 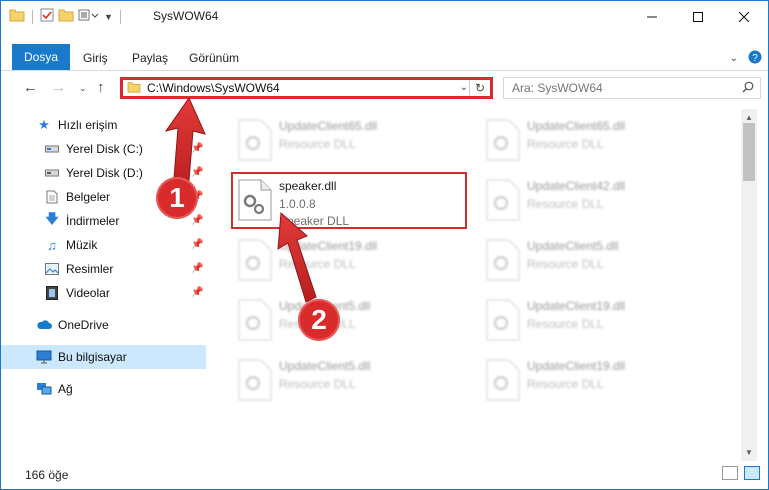 What do you see at coordinates (213, 88) in the screenshot?
I see `address-path: C:\Windows\SysWOW64` at bounding box center [213, 88].